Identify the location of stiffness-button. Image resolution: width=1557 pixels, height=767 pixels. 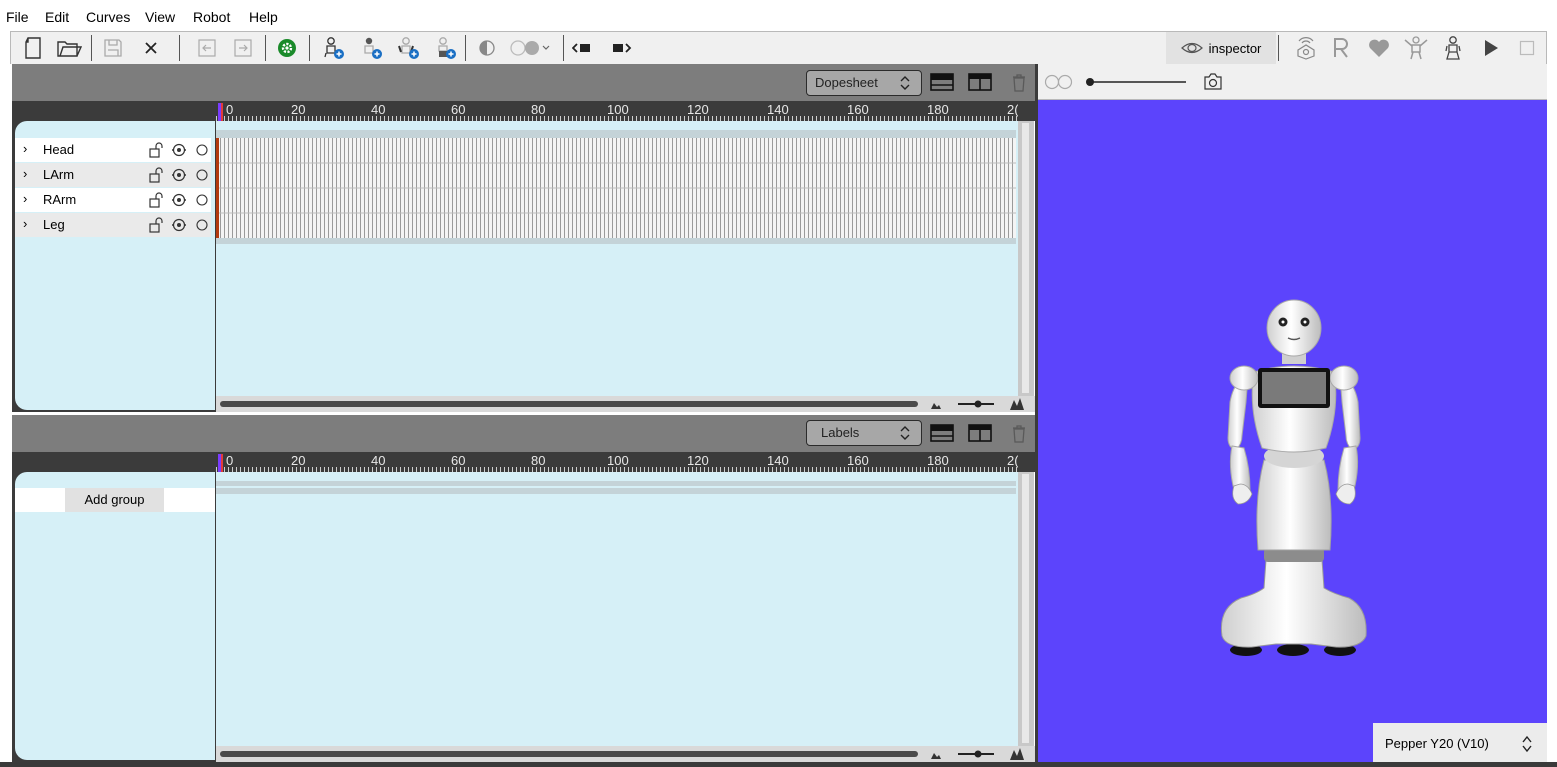
(1379, 48).